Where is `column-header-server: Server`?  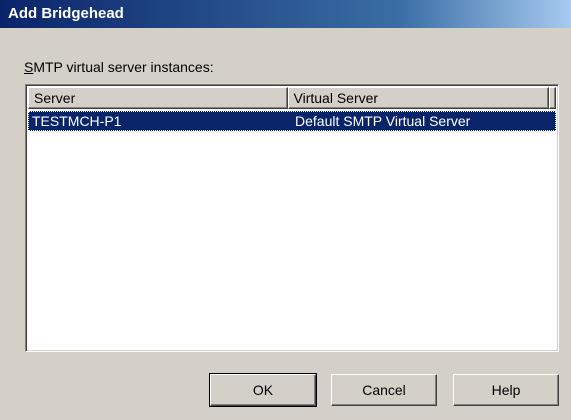
column-header-server: Server is located at coordinates (158, 98).